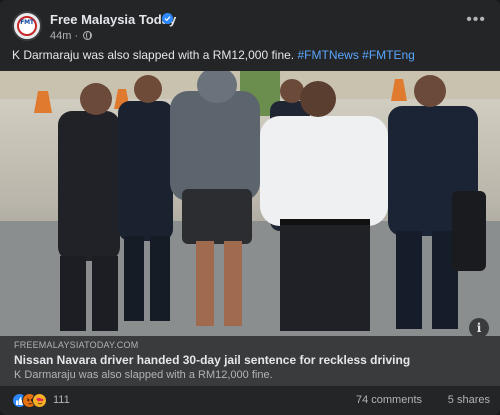 Image resolution: width=500 pixels, height=415 pixels. What do you see at coordinates (61, 400) in the screenshot?
I see `reaction-count: 111` at bounding box center [61, 400].